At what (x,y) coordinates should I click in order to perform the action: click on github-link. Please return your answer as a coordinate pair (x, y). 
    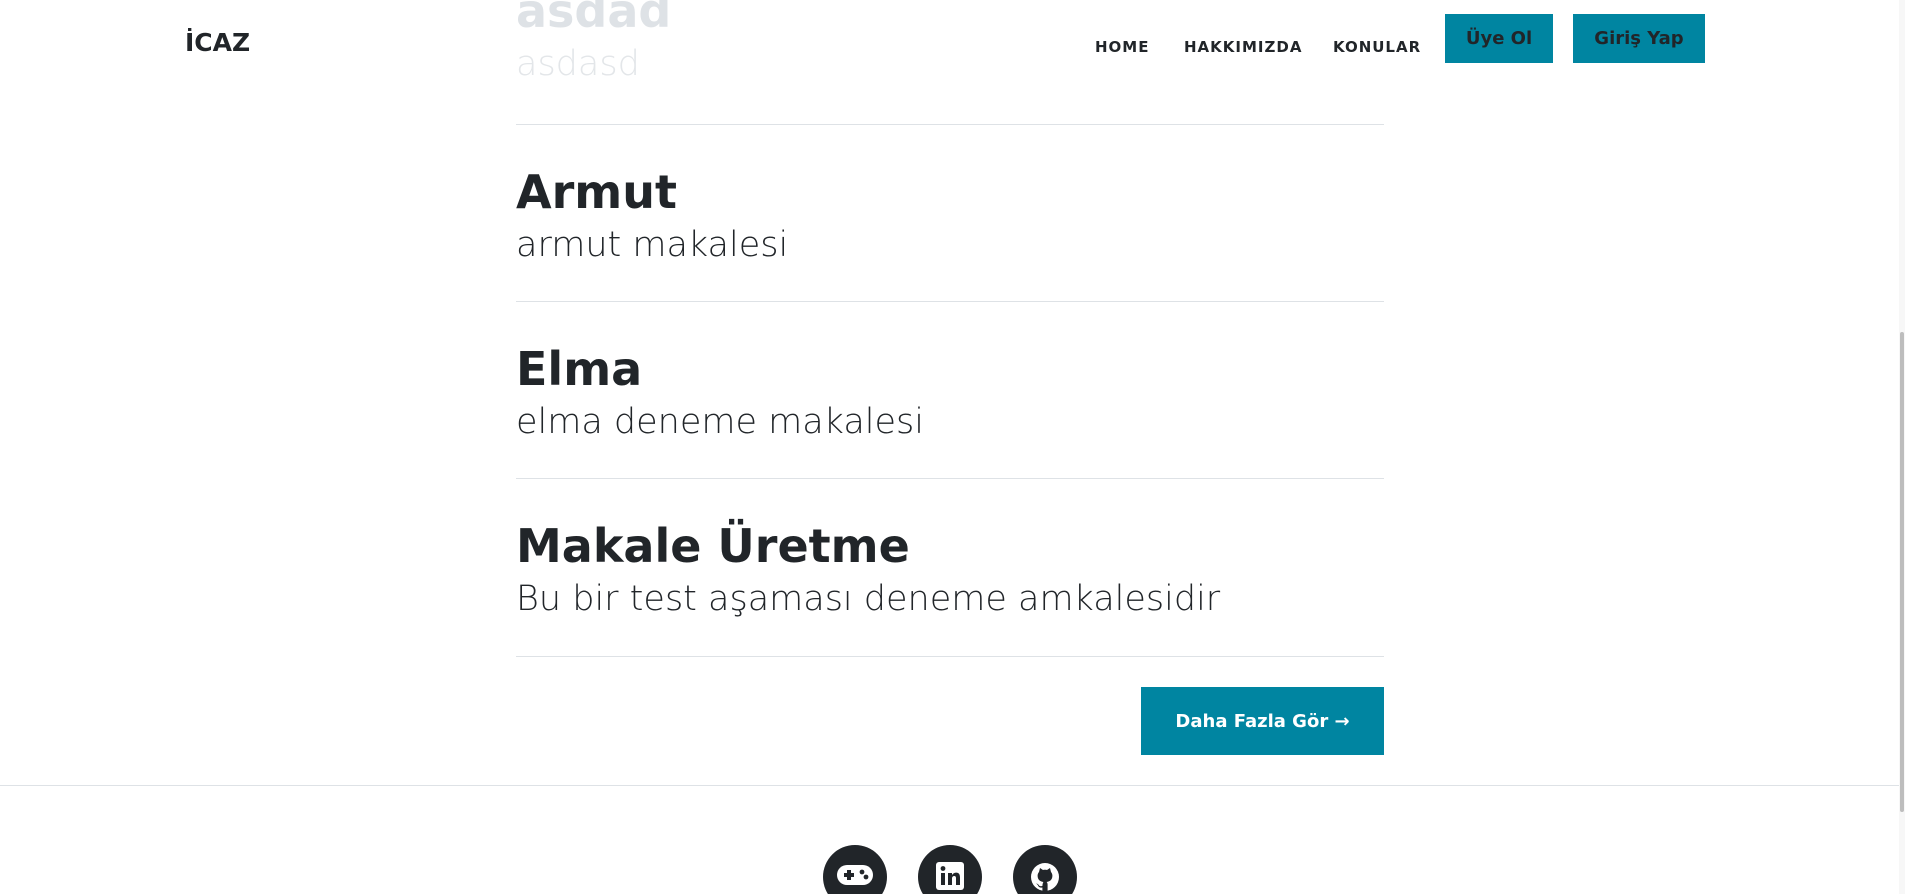
    Looking at the image, I should click on (1045, 869).